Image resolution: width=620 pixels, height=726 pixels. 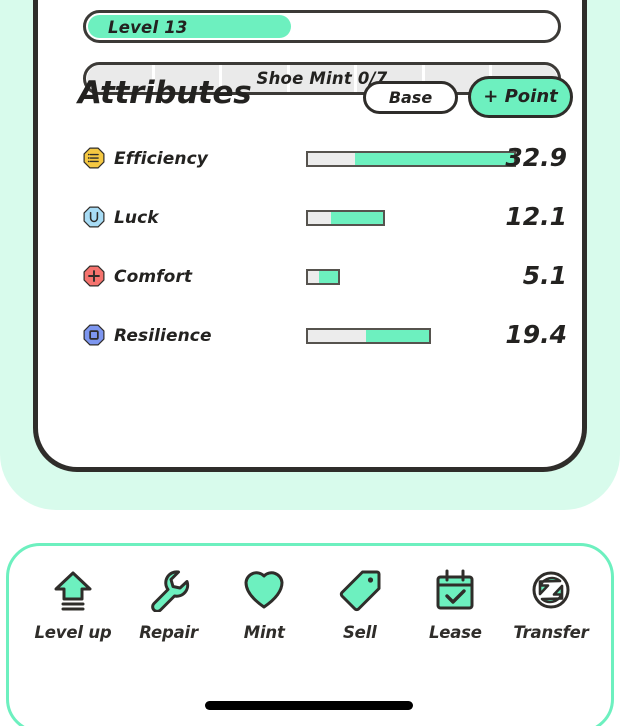 What do you see at coordinates (168, 632) in the screenshot?
I see `action-label: Repair` at bounding box center [168, 632].